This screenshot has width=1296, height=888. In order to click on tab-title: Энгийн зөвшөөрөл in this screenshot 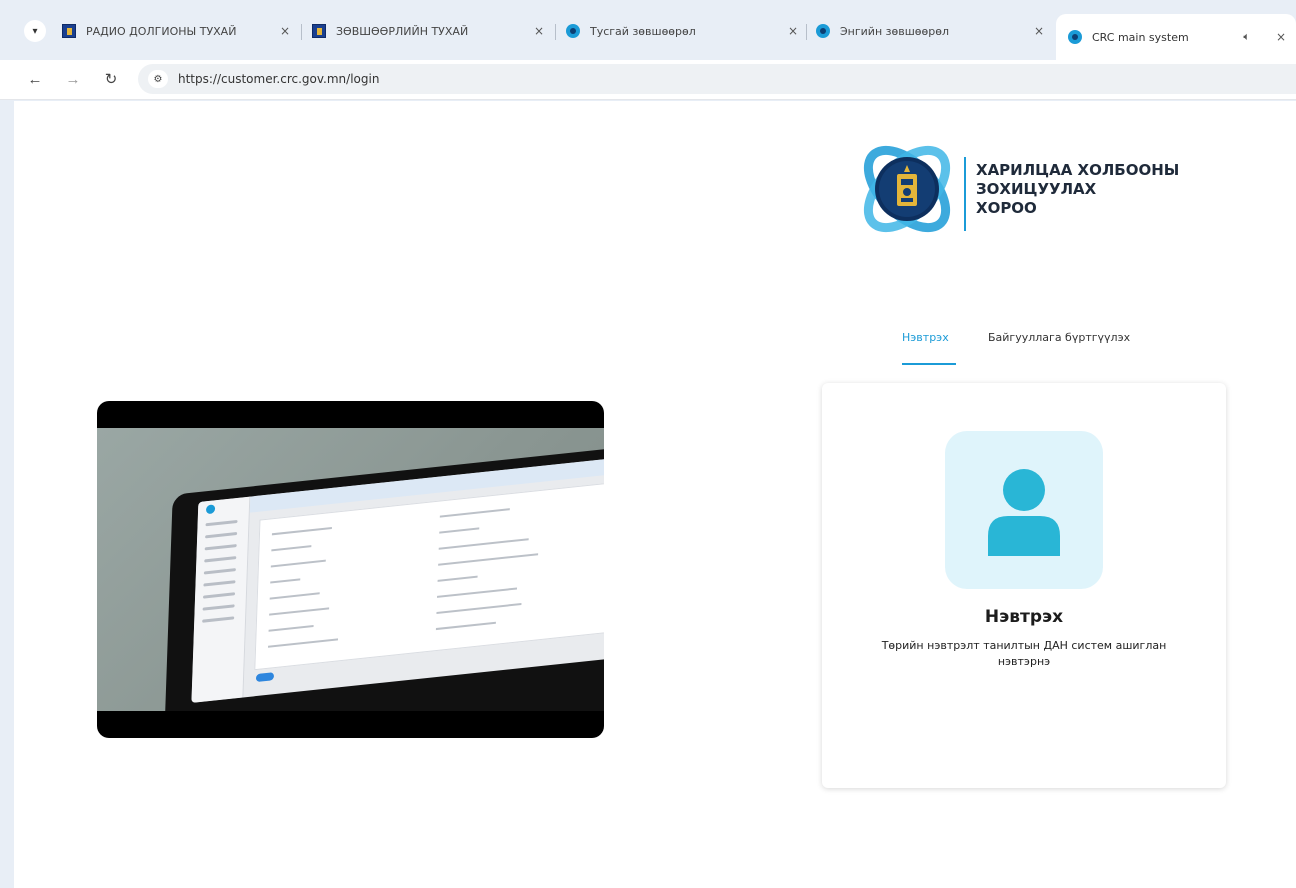, I will do `click(894, 31)`.